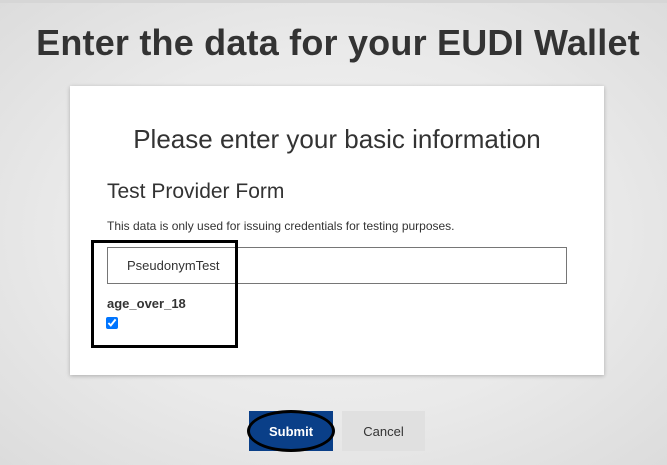 This screenshot has width=667, height=465. What do you see at coordinates (338, 42) in the screenshot?
I see `page-title: Enter the data for your EUDI Wallet` at bounding box center [338, 42].